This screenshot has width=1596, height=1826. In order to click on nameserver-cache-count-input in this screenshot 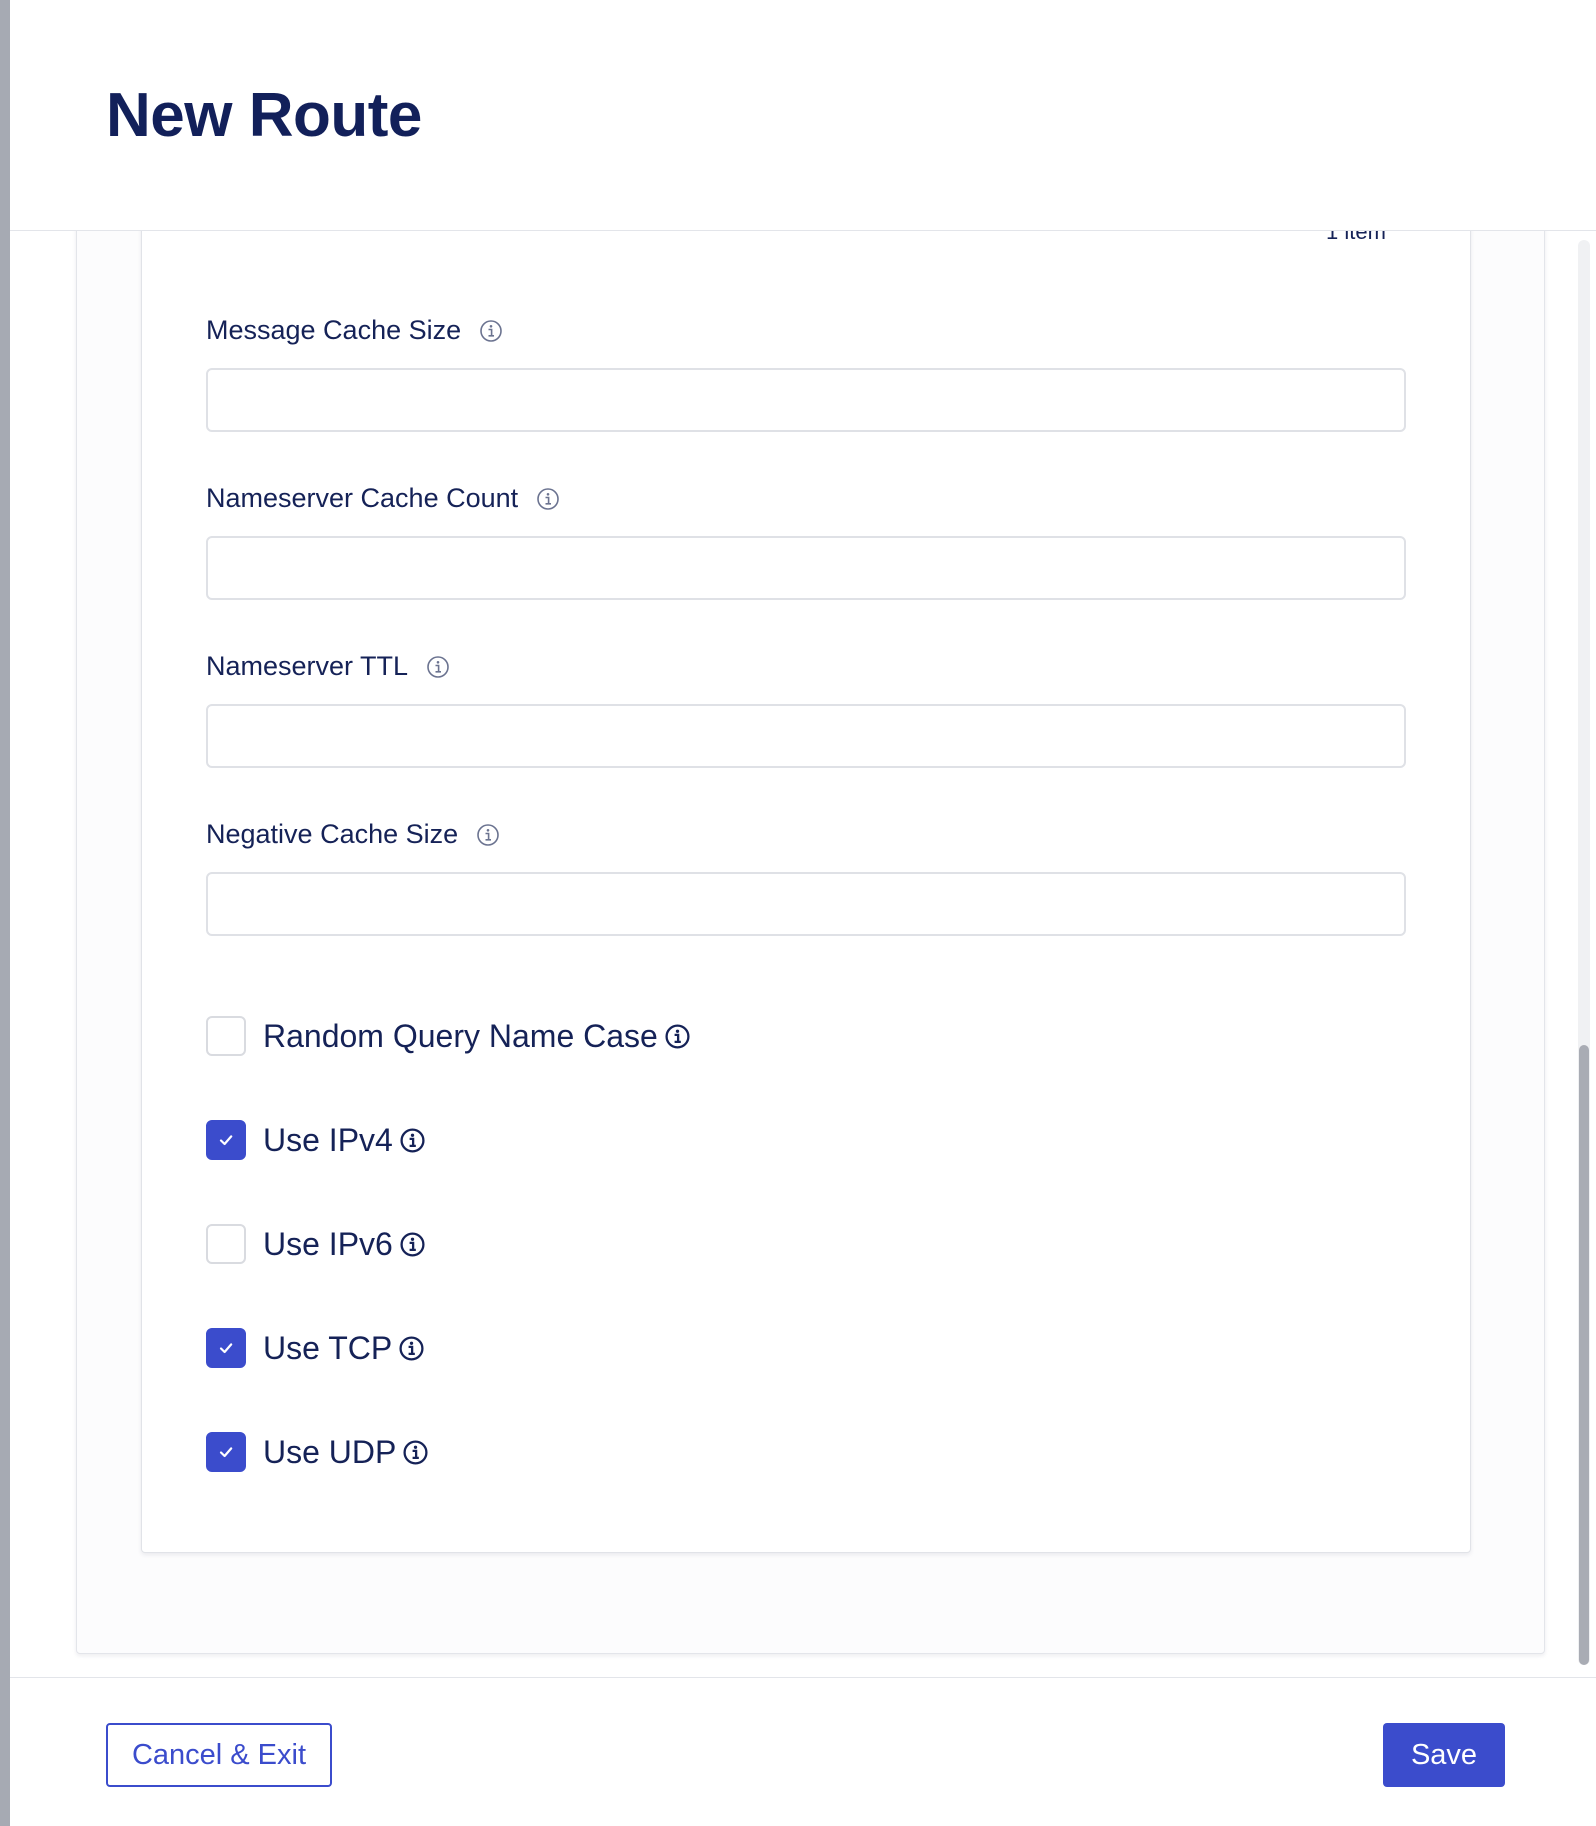, I will do `click(806, 568)`.